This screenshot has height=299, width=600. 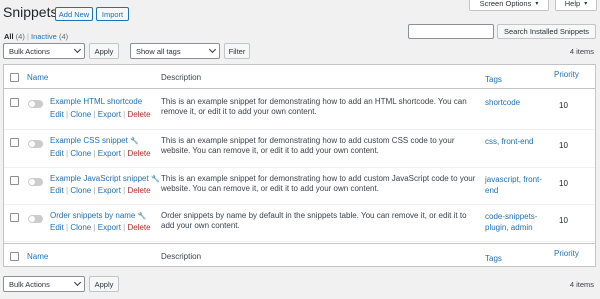 I want to click on apply-button-top: Apply, so click(x=104, y=51).